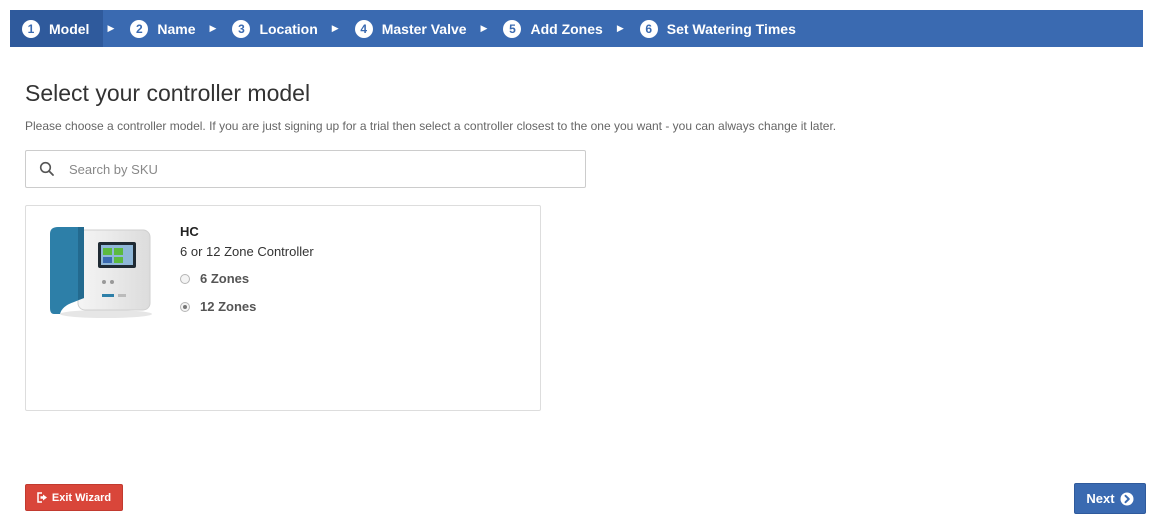  I want to click on step-number-badge: 6, so click(648, 28).